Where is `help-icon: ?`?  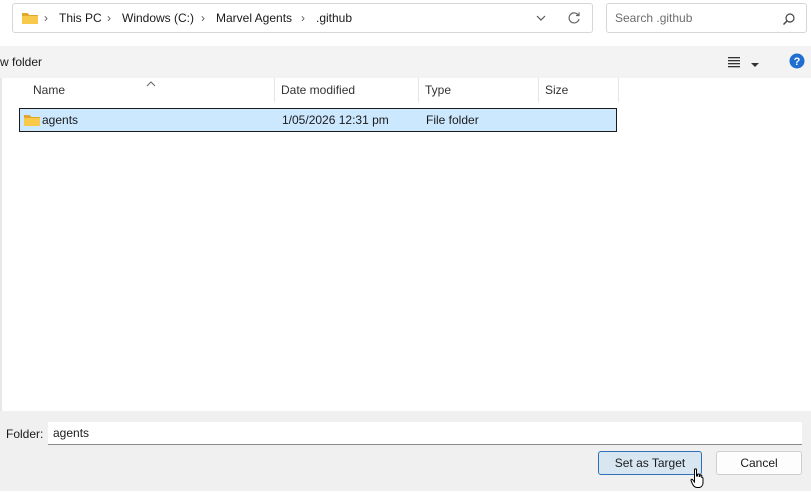 help-icon: ? is located at coordinates (797, 61).